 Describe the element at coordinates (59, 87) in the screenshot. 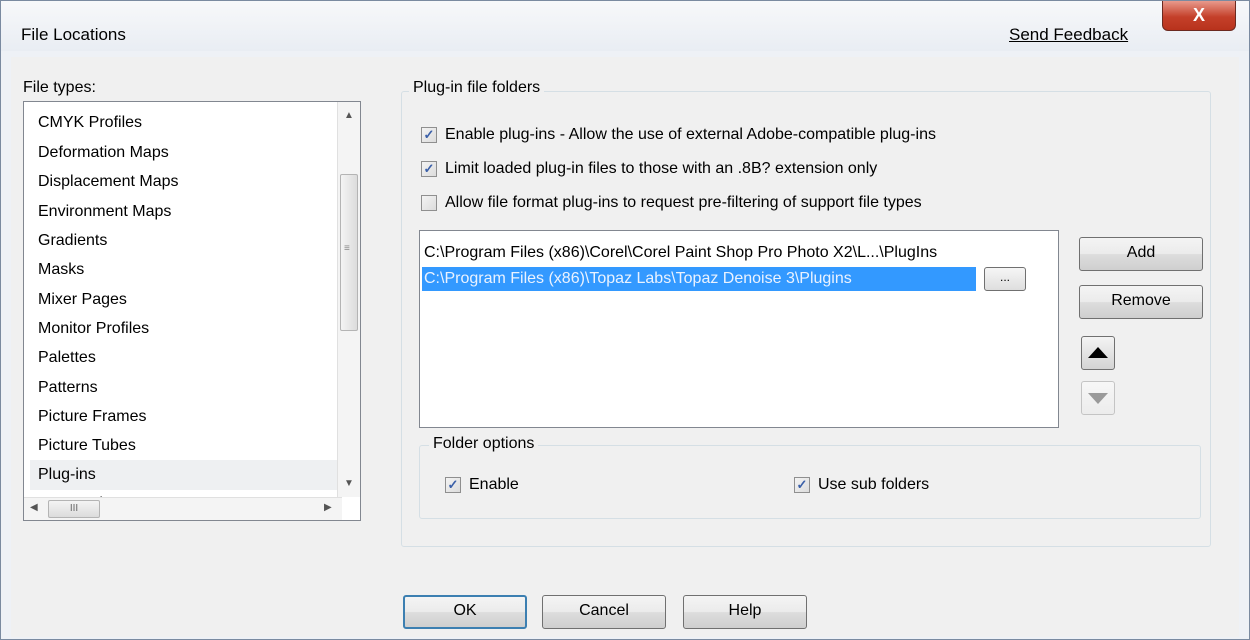

I see `file-types-label: File types:` at that location.